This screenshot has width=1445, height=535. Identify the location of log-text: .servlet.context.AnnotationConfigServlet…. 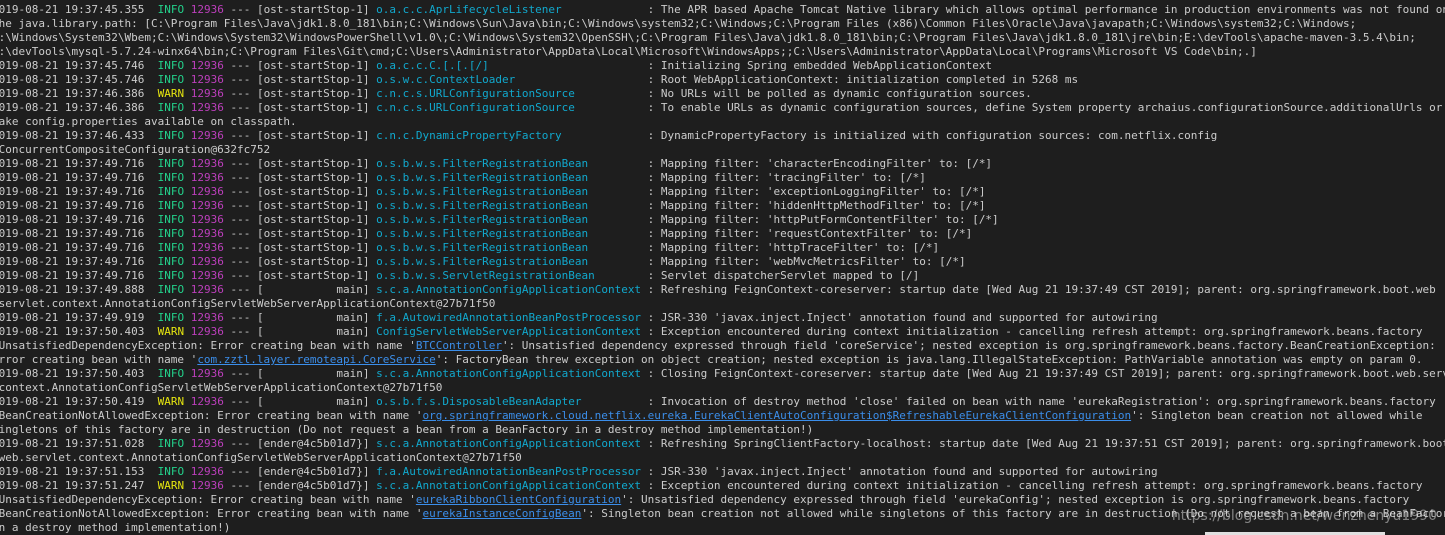
(248, 303).